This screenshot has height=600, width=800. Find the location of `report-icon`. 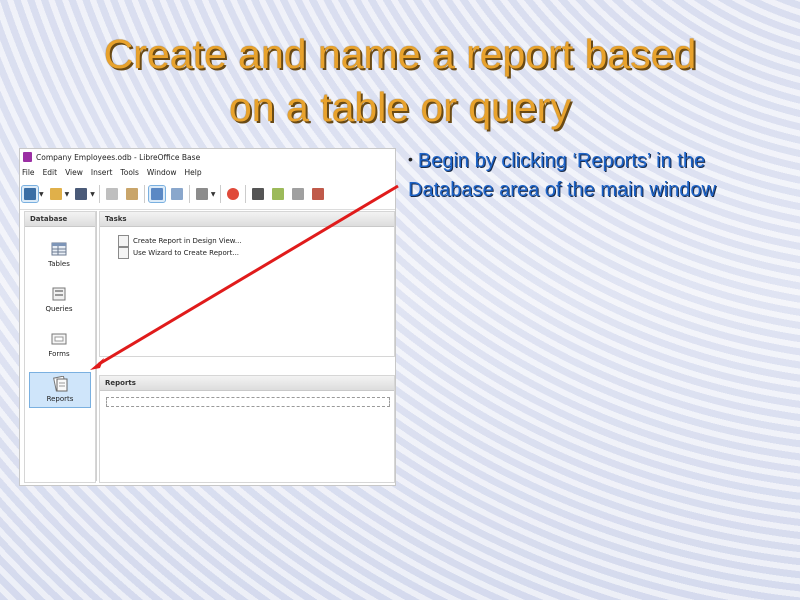

report-icon is located at coordinates (258, 194).